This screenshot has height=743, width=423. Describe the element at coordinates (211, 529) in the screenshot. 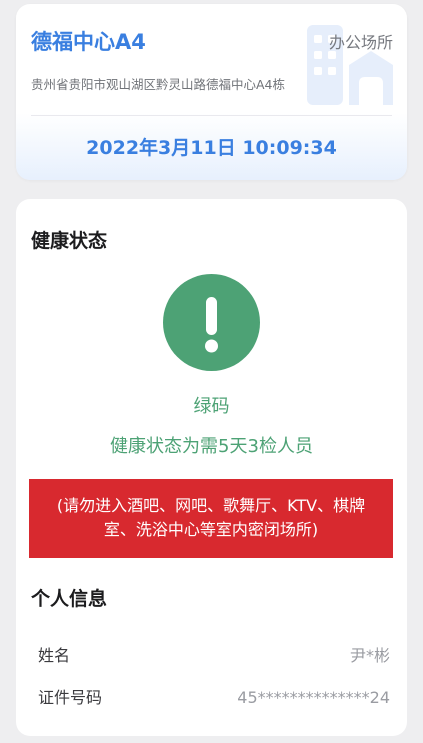

I see `warning-line-2: 室、洗浴中心等室内密闭场所)` at that location.